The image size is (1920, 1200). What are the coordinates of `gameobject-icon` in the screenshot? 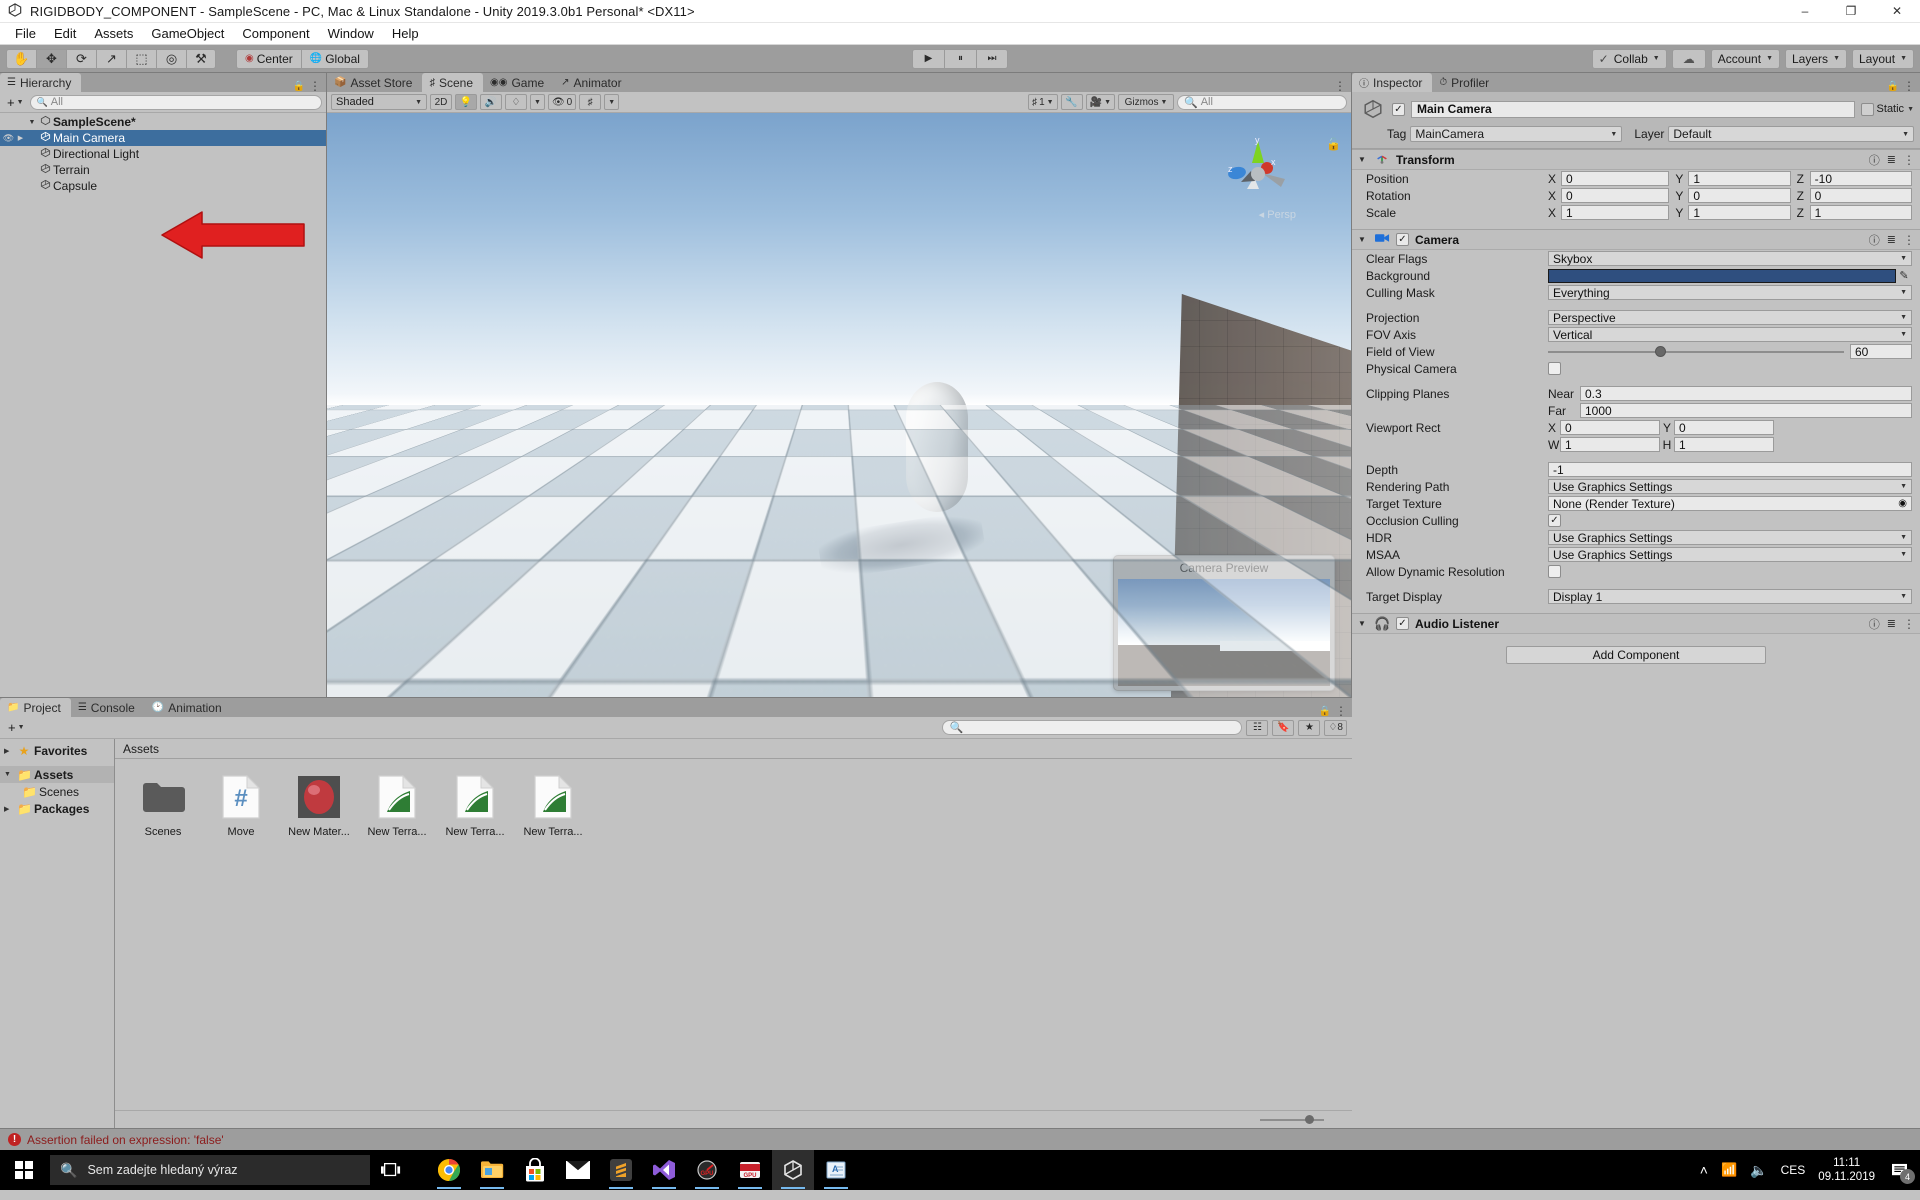 It's located at (1373, 109).